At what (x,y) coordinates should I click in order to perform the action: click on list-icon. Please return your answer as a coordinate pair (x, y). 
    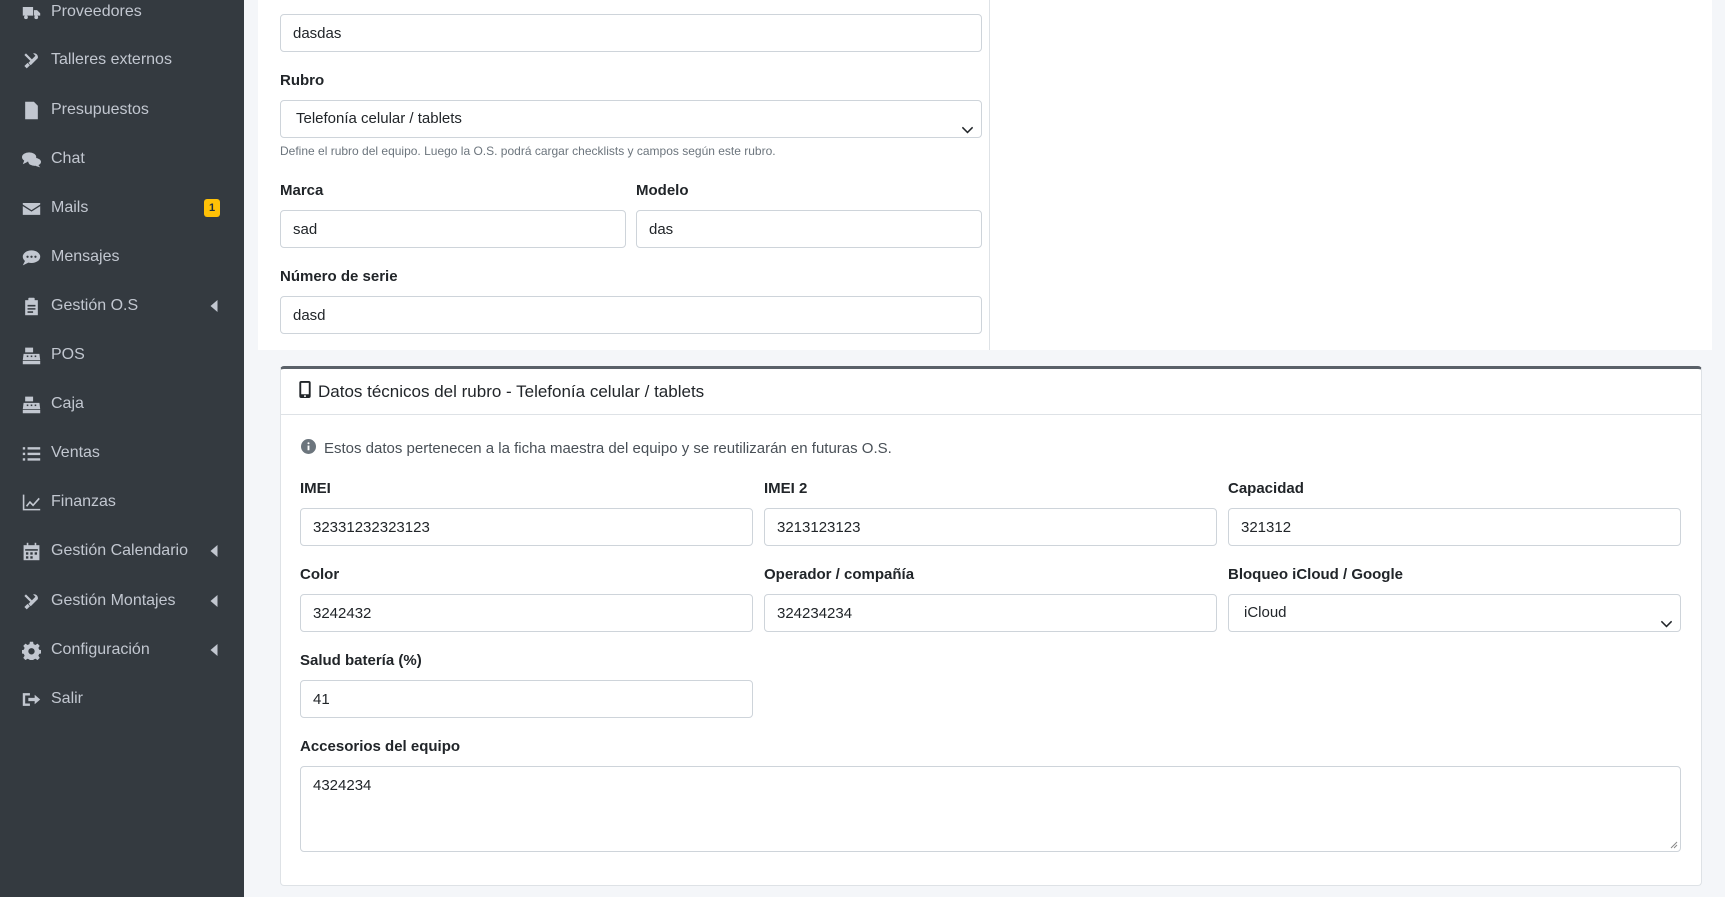
    Looking at the image, I should click on (31, 453).